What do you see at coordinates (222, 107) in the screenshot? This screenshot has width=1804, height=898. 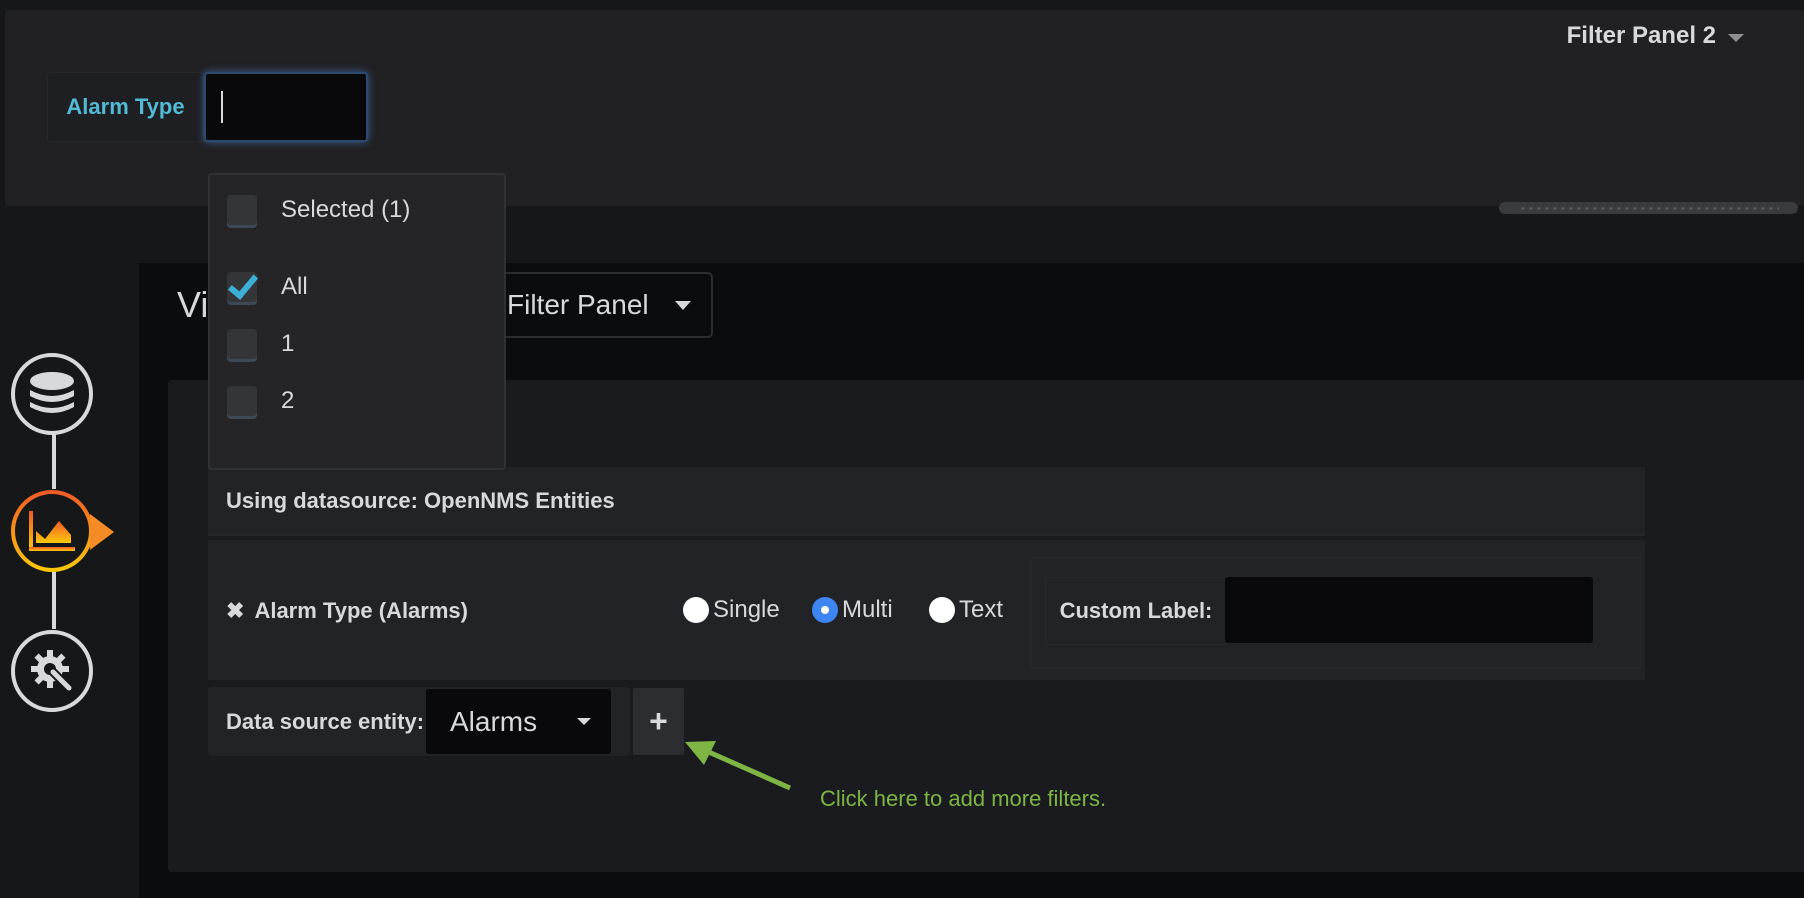 I see `text-cursor` at bounding box center [222, 107].